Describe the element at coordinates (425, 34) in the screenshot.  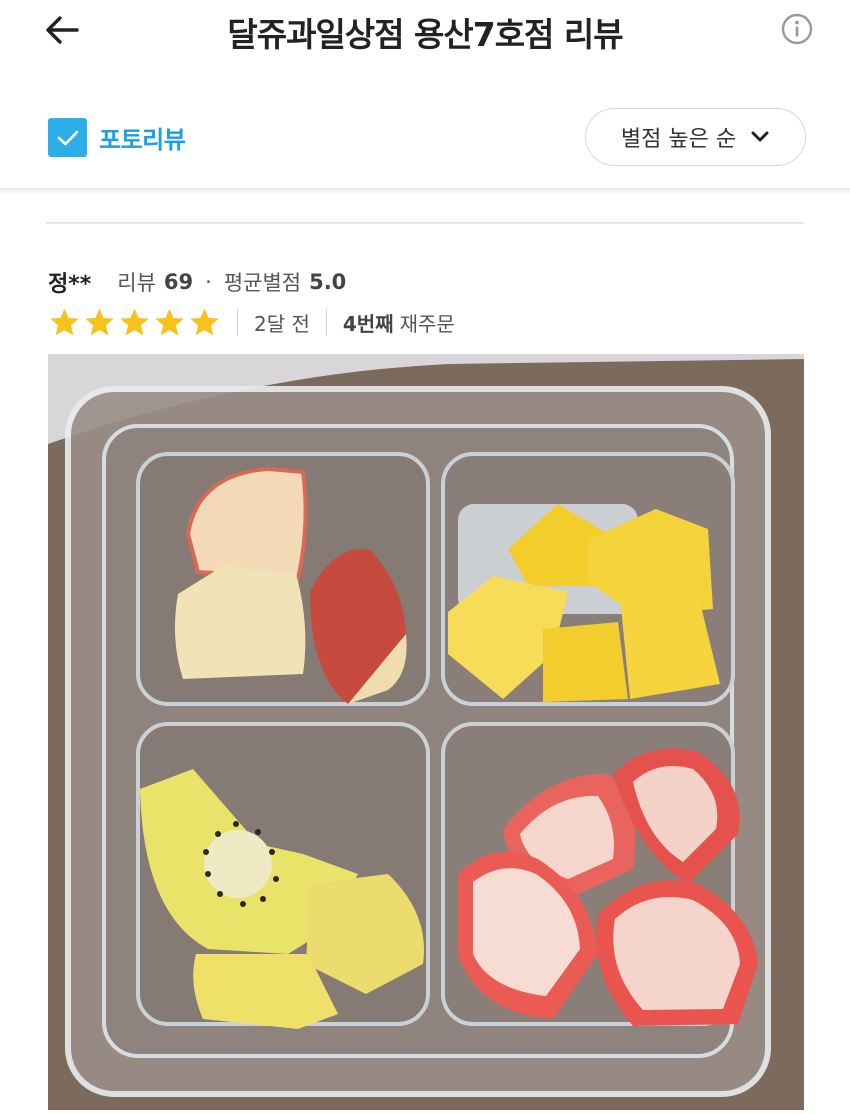
I see `page-title: 달쥬과일상점 용산7호점 리뷰` at that location.